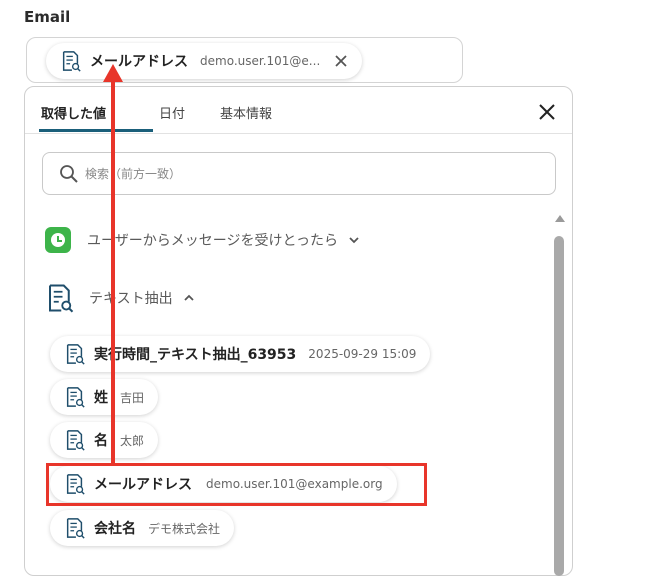 This screenshot has width=651, height=576. I want to click on email-field-label: Email, so click(47, 17).